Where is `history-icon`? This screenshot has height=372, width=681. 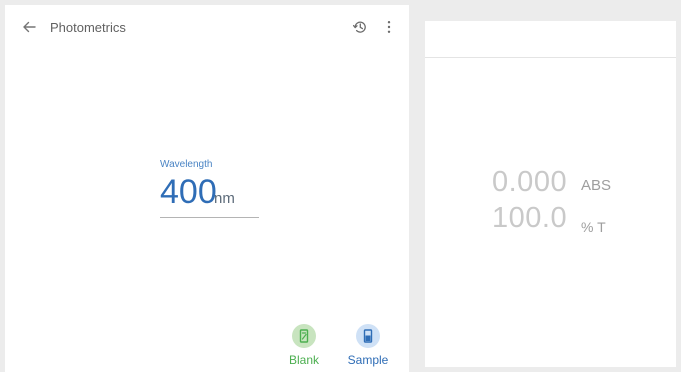 history-icon is located at coordinates (359, 27).